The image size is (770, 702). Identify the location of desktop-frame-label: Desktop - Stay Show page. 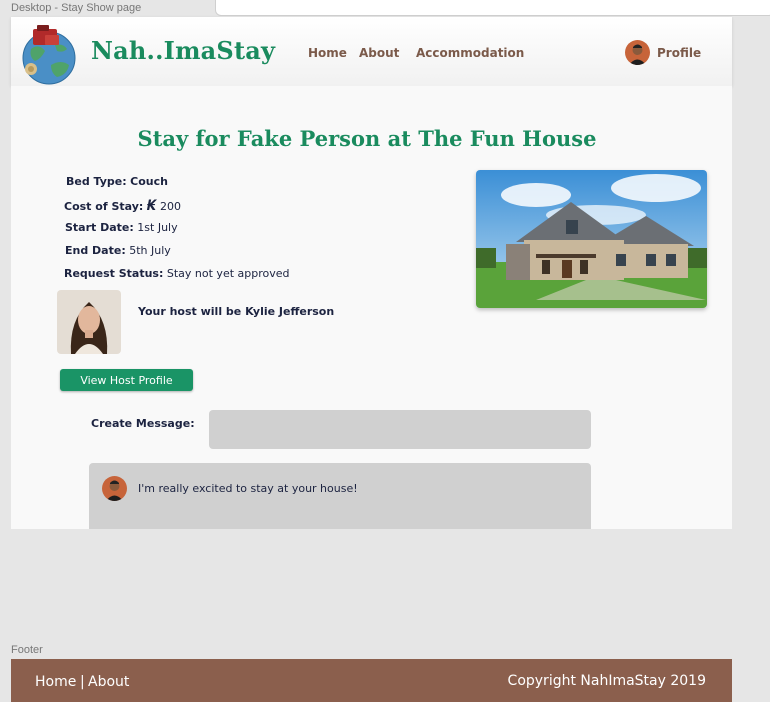
(76, 8).